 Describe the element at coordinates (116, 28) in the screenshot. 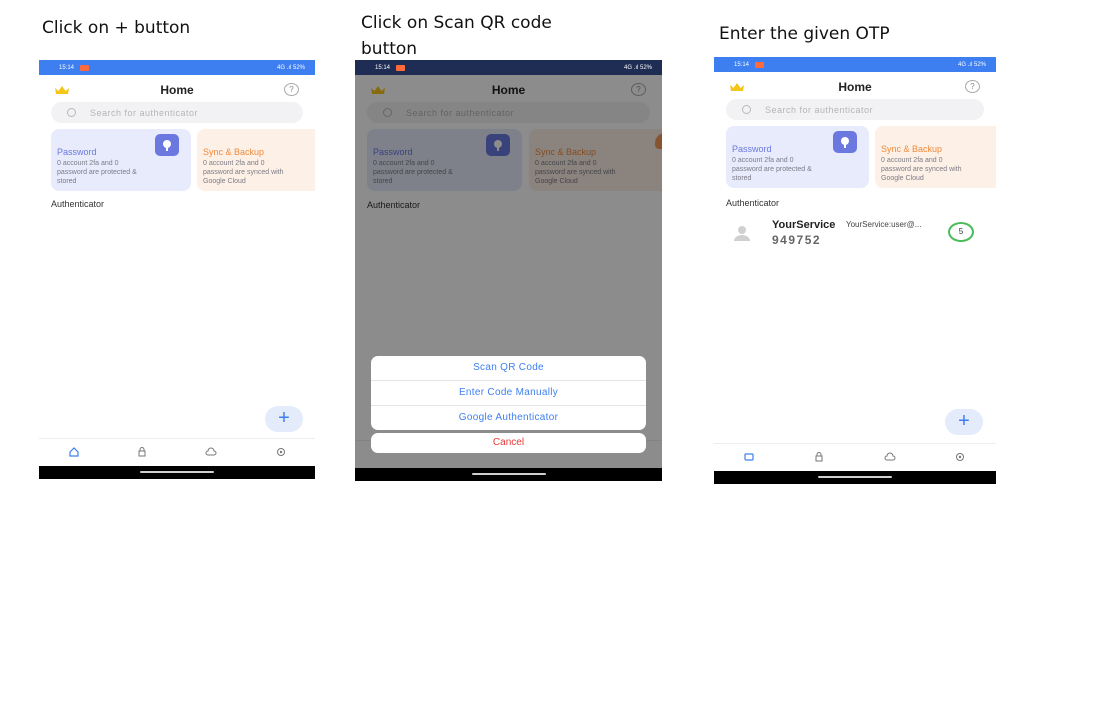

I see `caption-step-1: Click on + button` at that location.